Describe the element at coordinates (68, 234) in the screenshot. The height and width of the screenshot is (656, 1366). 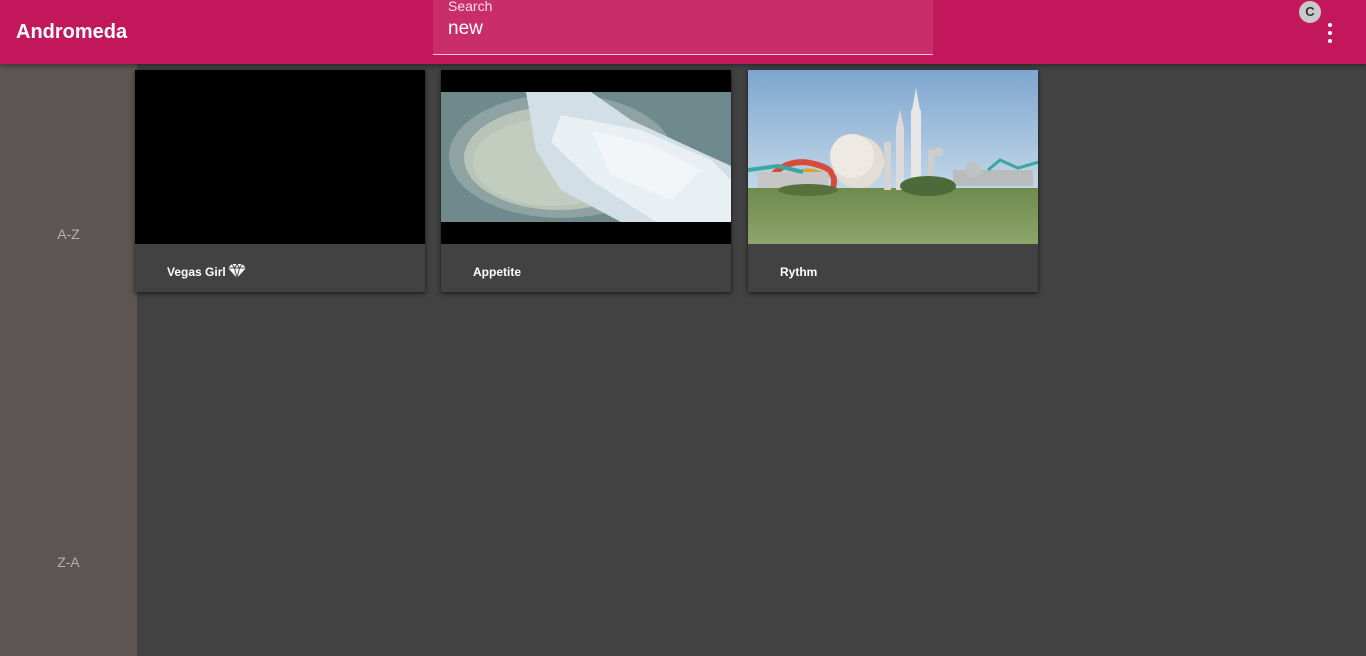
I see `sort-a-z: A-Z` at that location.